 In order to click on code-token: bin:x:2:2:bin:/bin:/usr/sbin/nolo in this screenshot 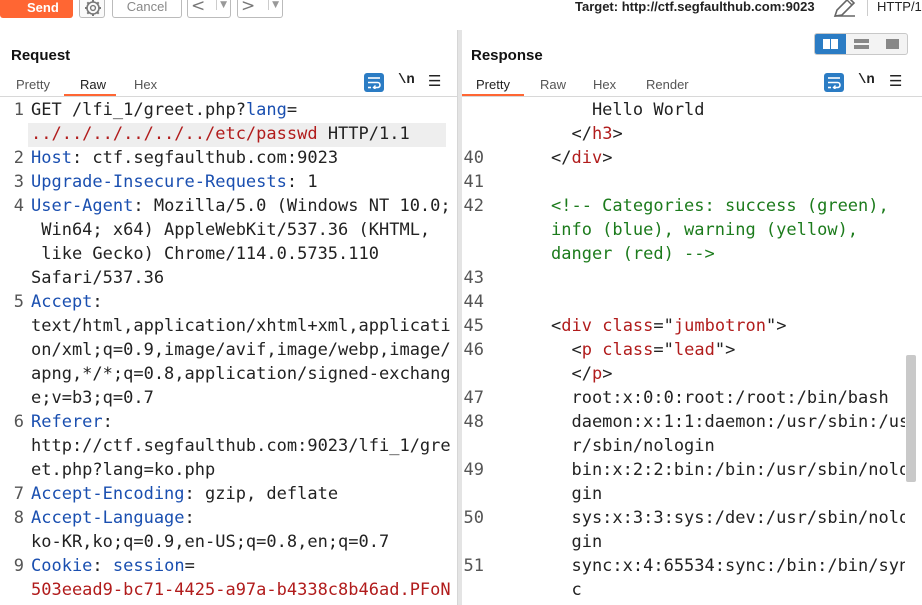, I will do `click(728, 470)`.